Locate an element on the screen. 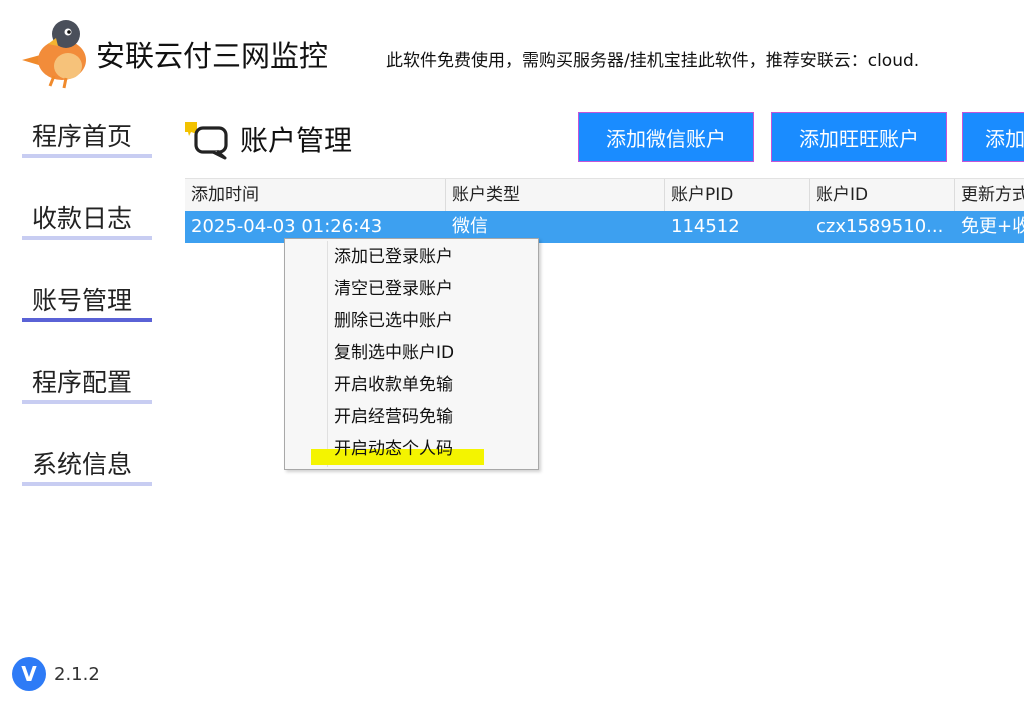 The height and width of the screenshot is (710, 1024). column-header-add-time: 添加时间 is located at coordinates (315, 195).